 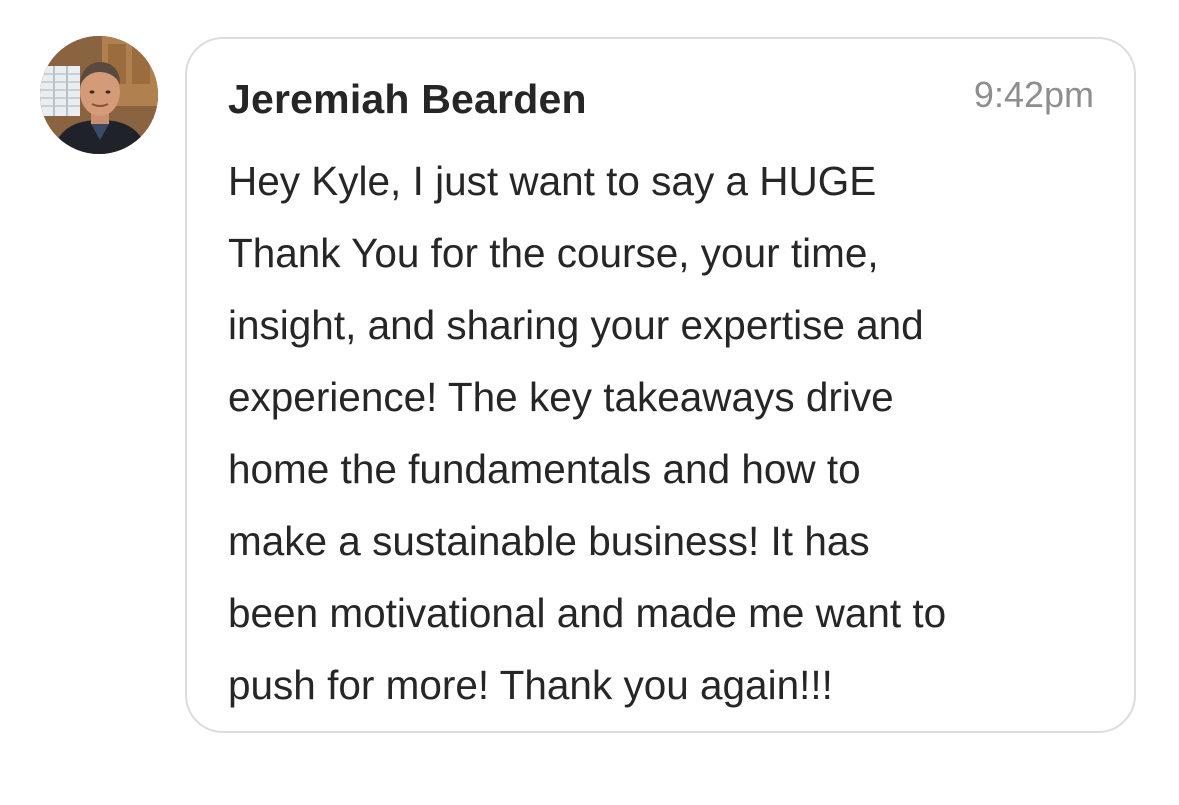 I want to click on message-line: home the fundamentals and how to, so click(x=544, y=469).